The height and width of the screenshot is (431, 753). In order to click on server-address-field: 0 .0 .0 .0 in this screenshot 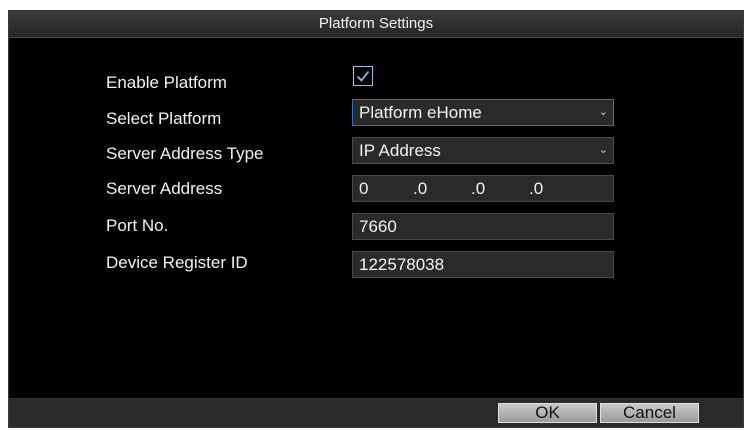, I will do `click(483, 188)`.